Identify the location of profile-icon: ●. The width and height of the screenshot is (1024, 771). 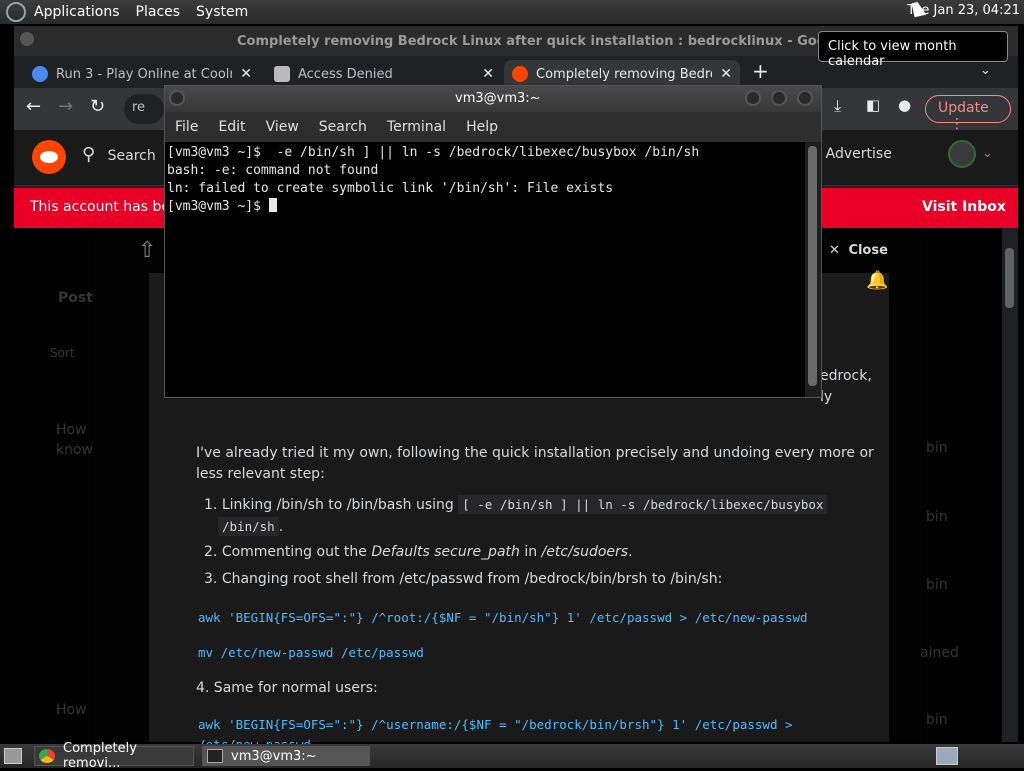
(904, 105).